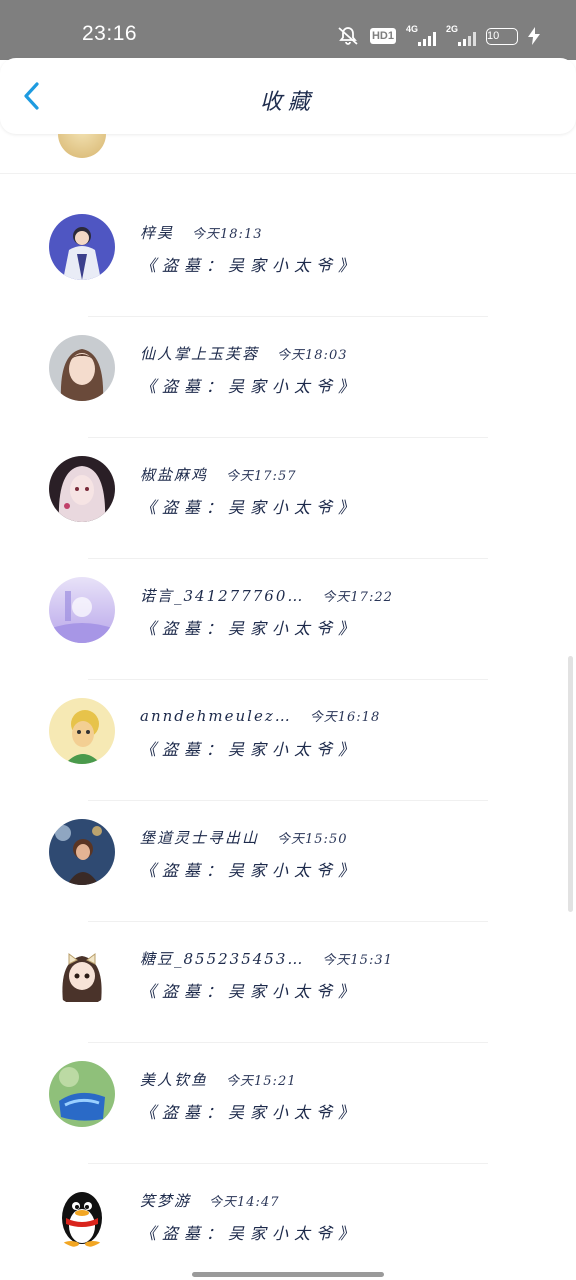  What do you see at coordinates (312, 839) in the screenshot?
I see `item-time: 今天15:50` at bounding box center [312, 839].